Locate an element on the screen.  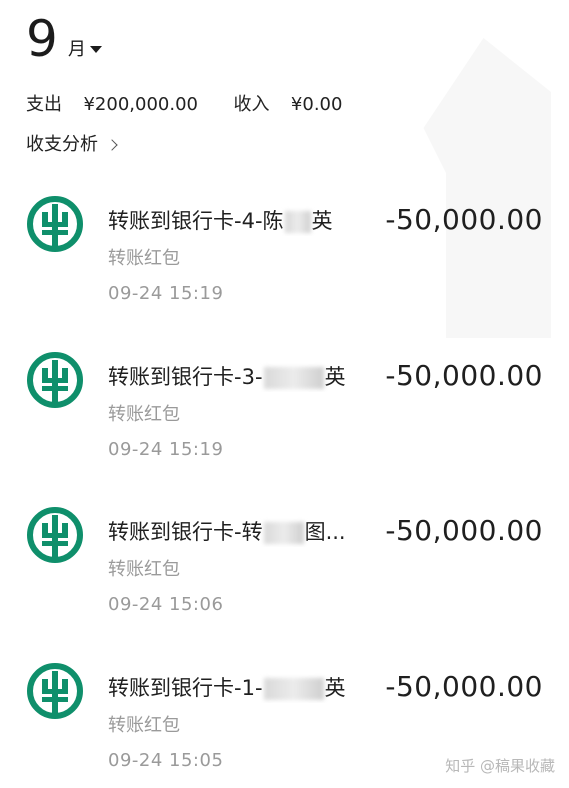
analysis-link: 收支分析 is located at coordinates (72, 145).